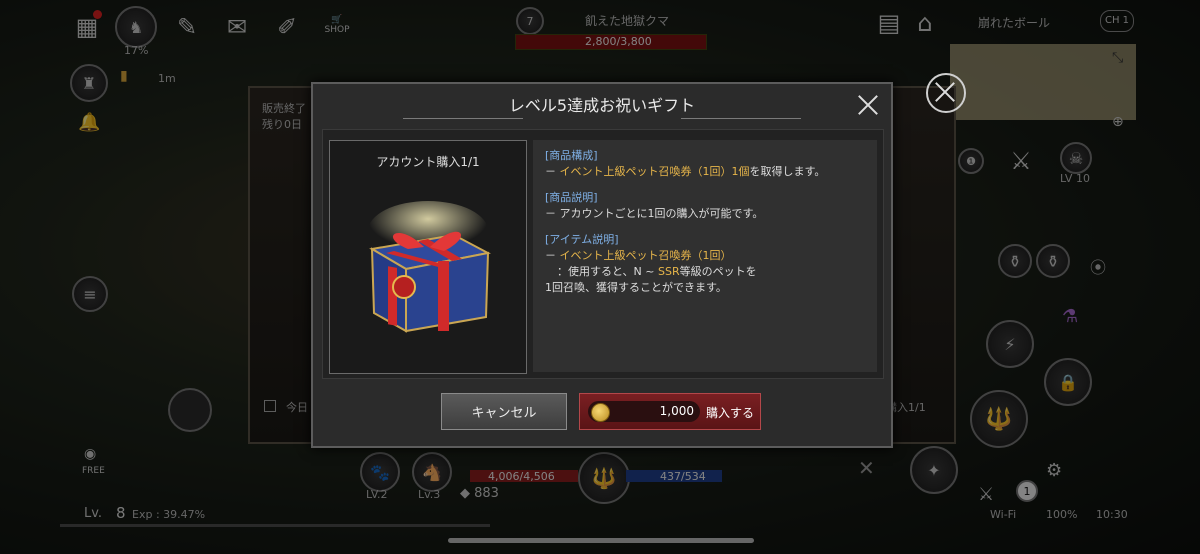 This screenshot has width=1200, height=554. Describe the element at coordinates (730, 413) in the screenshot. I see `buy-label: 購入する` at that location.